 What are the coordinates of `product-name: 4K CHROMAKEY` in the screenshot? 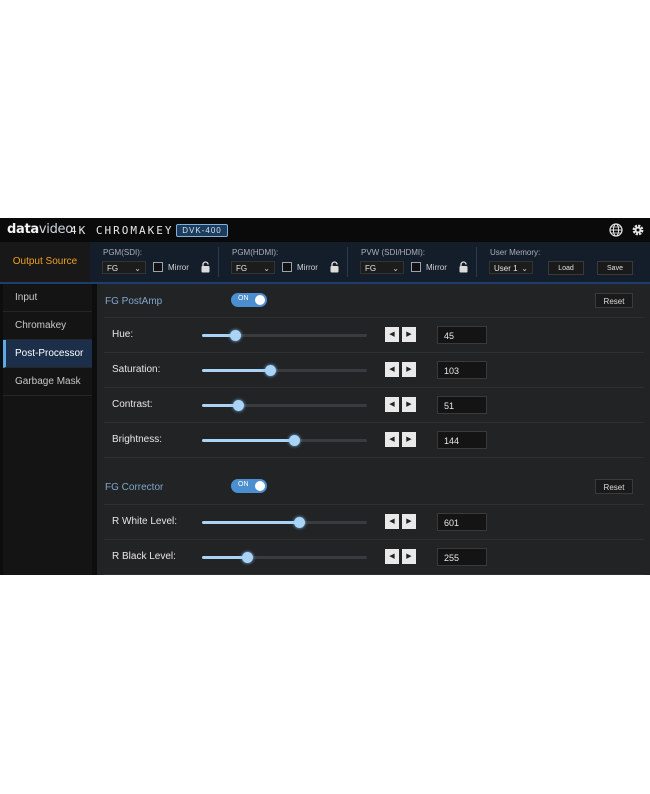 It's located at (122, 230).